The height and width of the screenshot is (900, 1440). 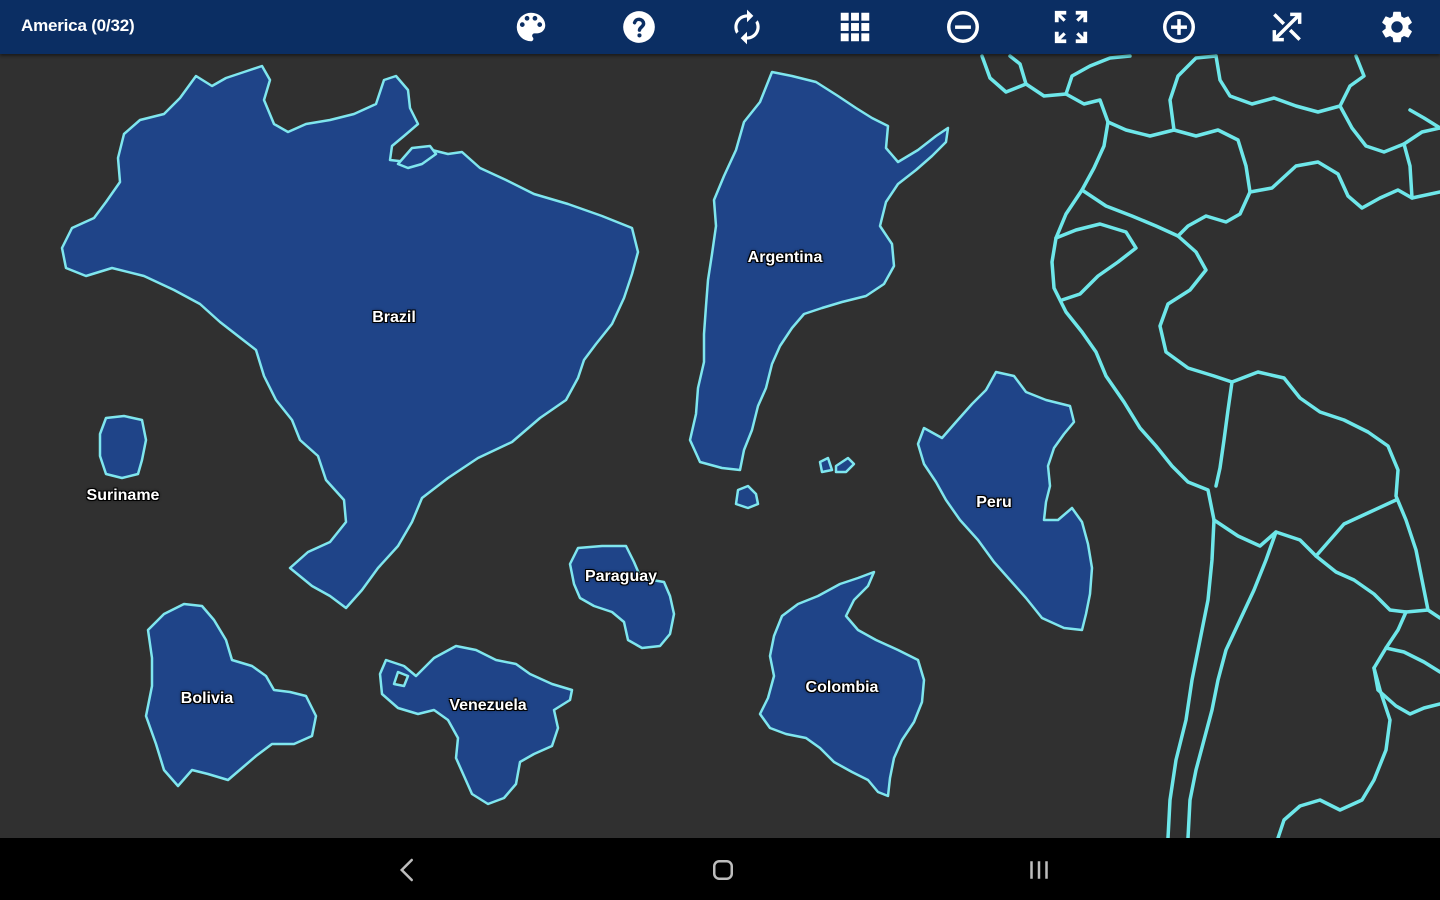 I want to click on system-navigation-bar, so click(x=720, y=869).